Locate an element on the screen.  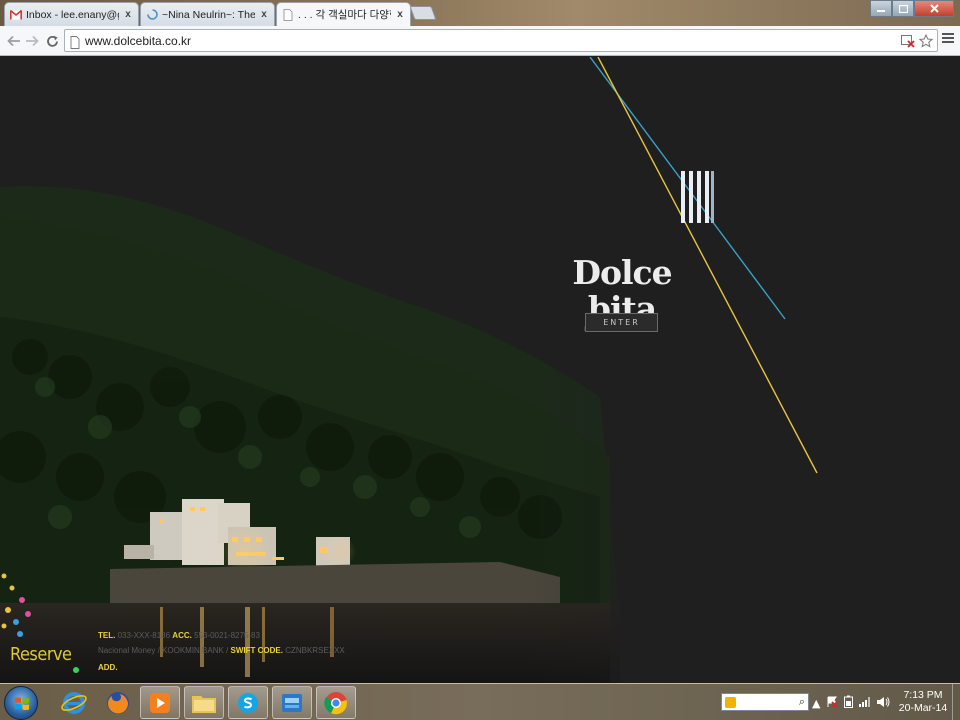
windows-logo-icon is located at coordinates (22, 703).